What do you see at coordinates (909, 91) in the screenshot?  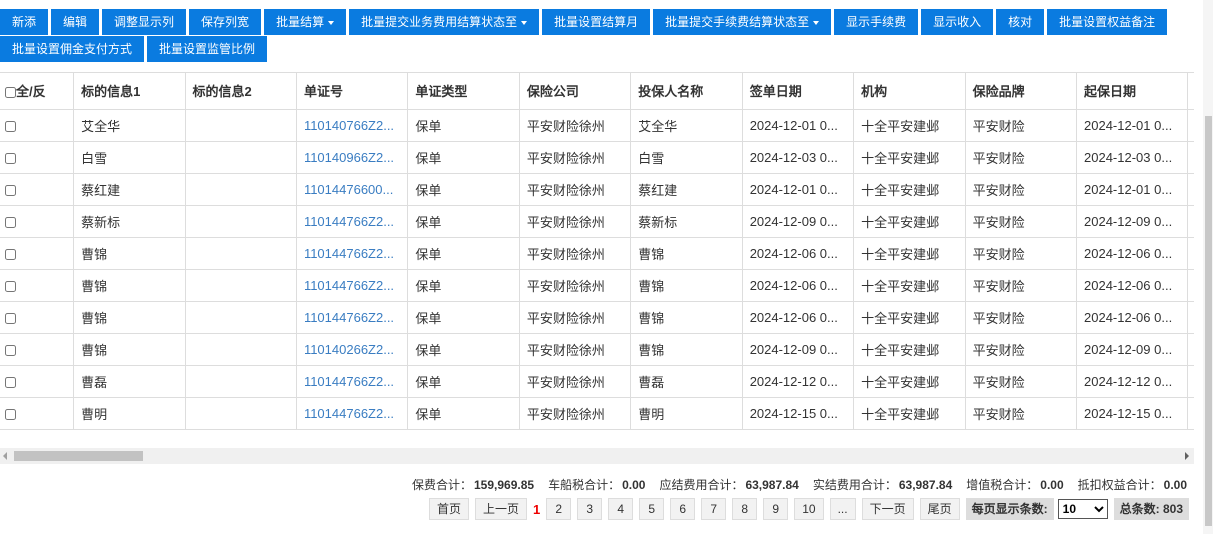 I see `column-header: 机构` at bounding box center [909, 91].